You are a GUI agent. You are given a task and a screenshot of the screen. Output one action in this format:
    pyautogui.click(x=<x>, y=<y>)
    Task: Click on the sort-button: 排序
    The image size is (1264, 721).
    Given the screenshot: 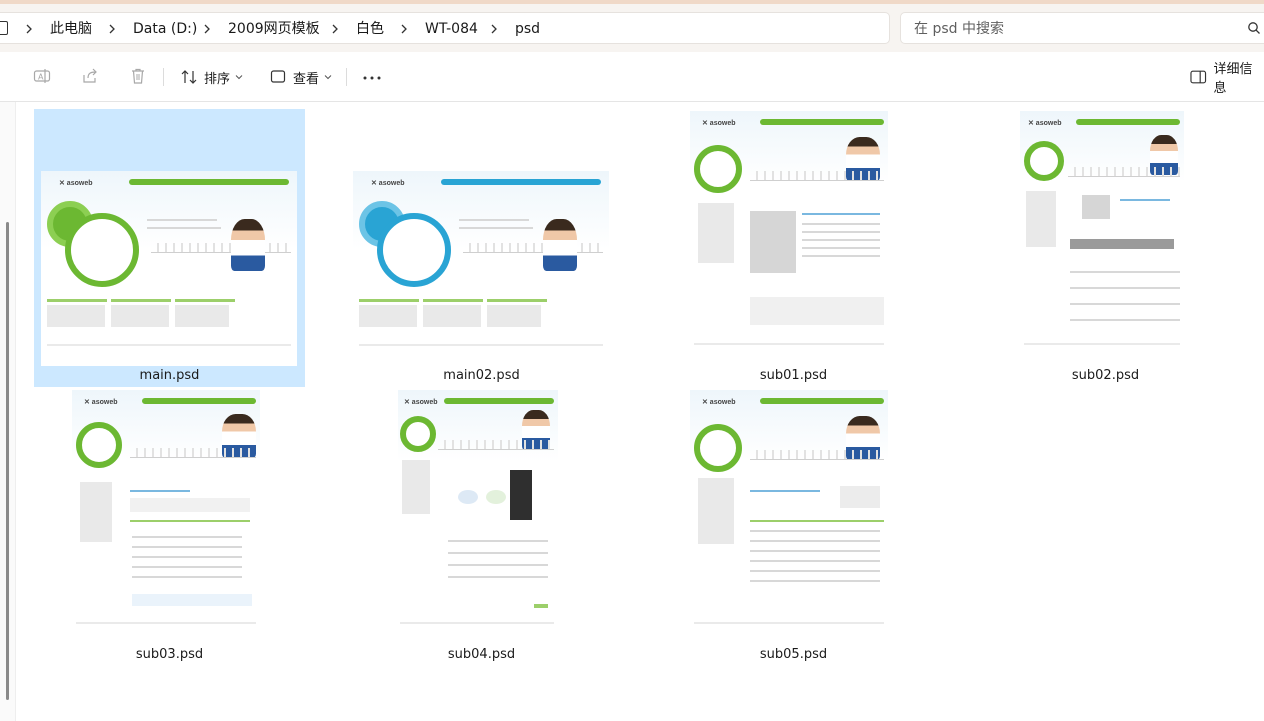 What is the action you would take?
    pyautogui.click(x=211, y=77)
    